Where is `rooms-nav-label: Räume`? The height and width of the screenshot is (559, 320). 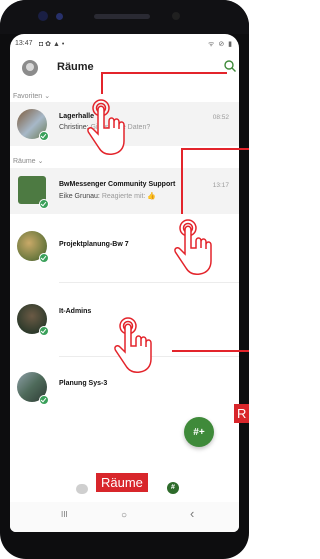 rooms-nav-label: Räume is located at coordinates (122, 482).